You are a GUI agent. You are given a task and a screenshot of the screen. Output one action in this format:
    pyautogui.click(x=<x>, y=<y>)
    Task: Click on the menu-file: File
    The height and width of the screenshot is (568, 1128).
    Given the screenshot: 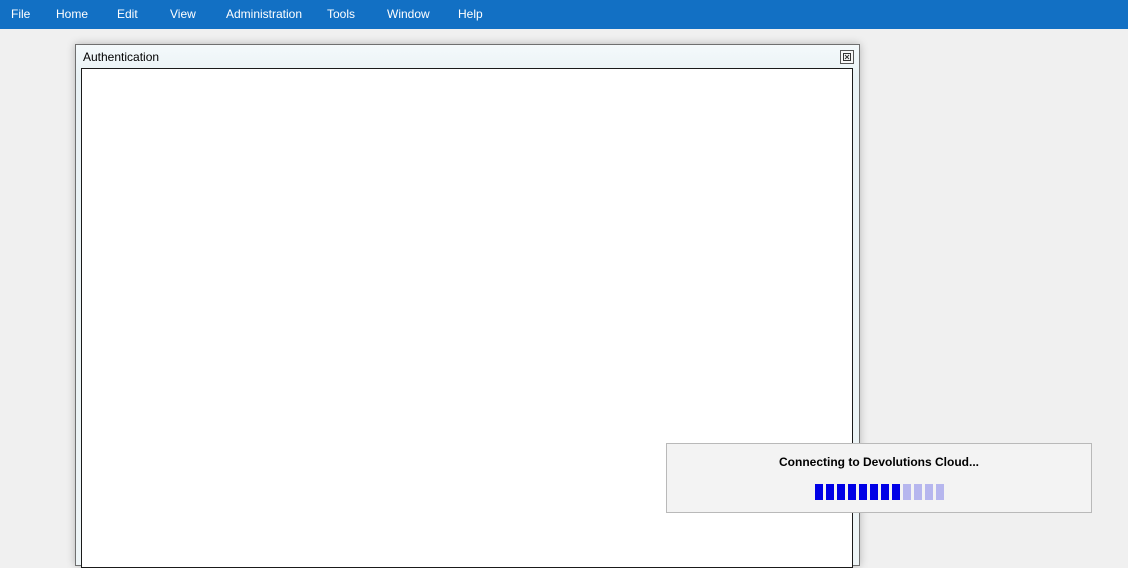 What is the action you would take?
    pyautogui.click(x=20, y=14)
    